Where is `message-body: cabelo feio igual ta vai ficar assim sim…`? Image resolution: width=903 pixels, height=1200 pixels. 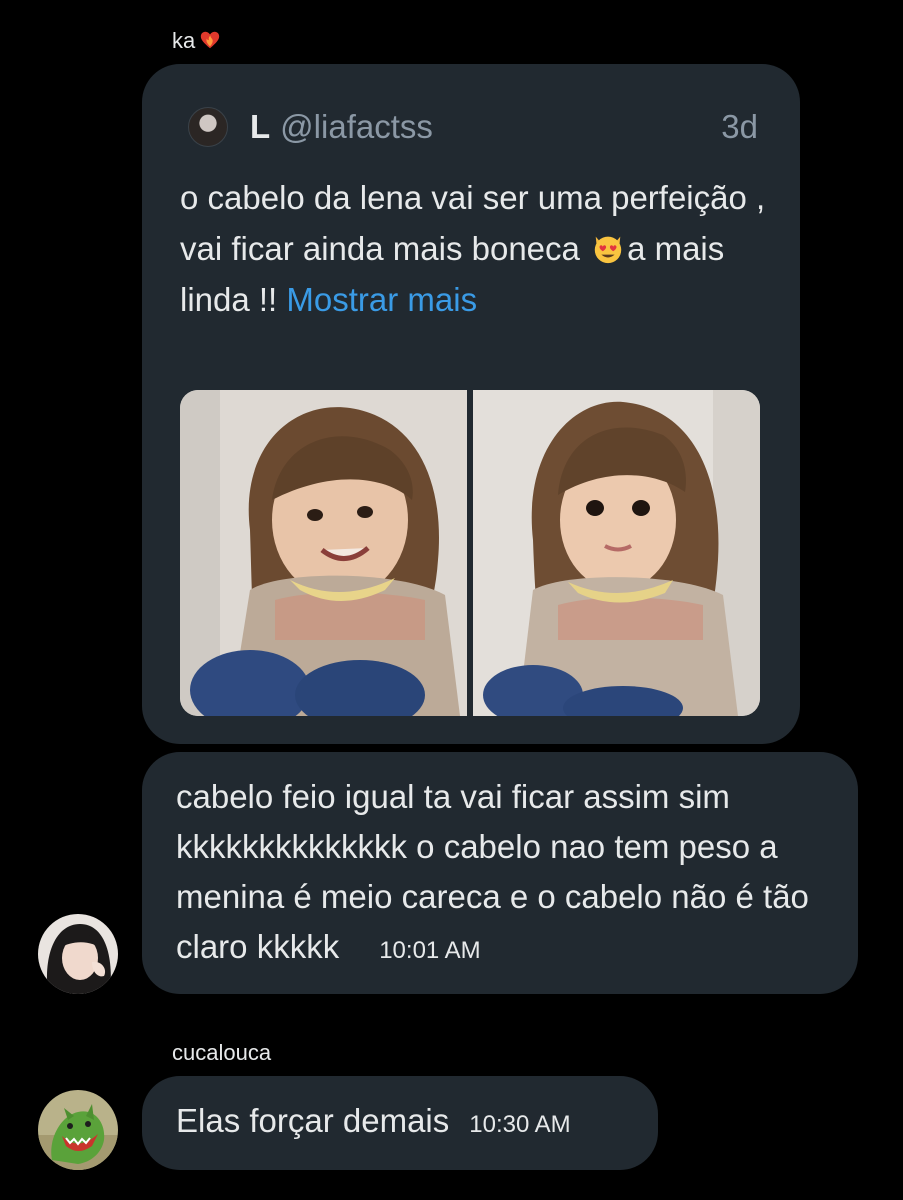
message-body: cabelo feio igual ta vai ficar assim sim… is located at coordinates (492, 871).